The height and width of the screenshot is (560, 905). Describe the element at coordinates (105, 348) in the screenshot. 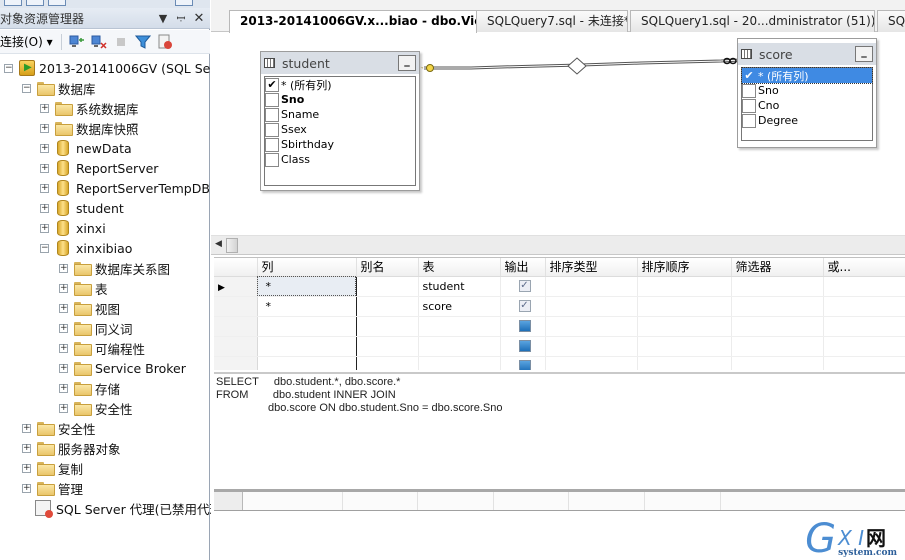

I see `tree-node: + 可编程性` at that location.